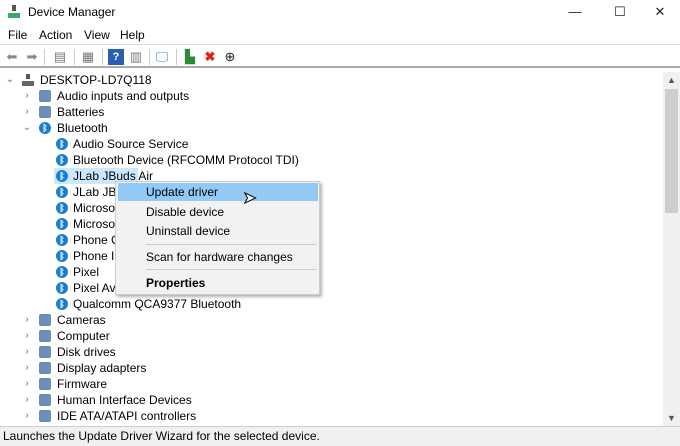 Image resolution: width=680 pixels, height=446 pixels. I want to click on maximize-button: ☐, so click(620, 12).